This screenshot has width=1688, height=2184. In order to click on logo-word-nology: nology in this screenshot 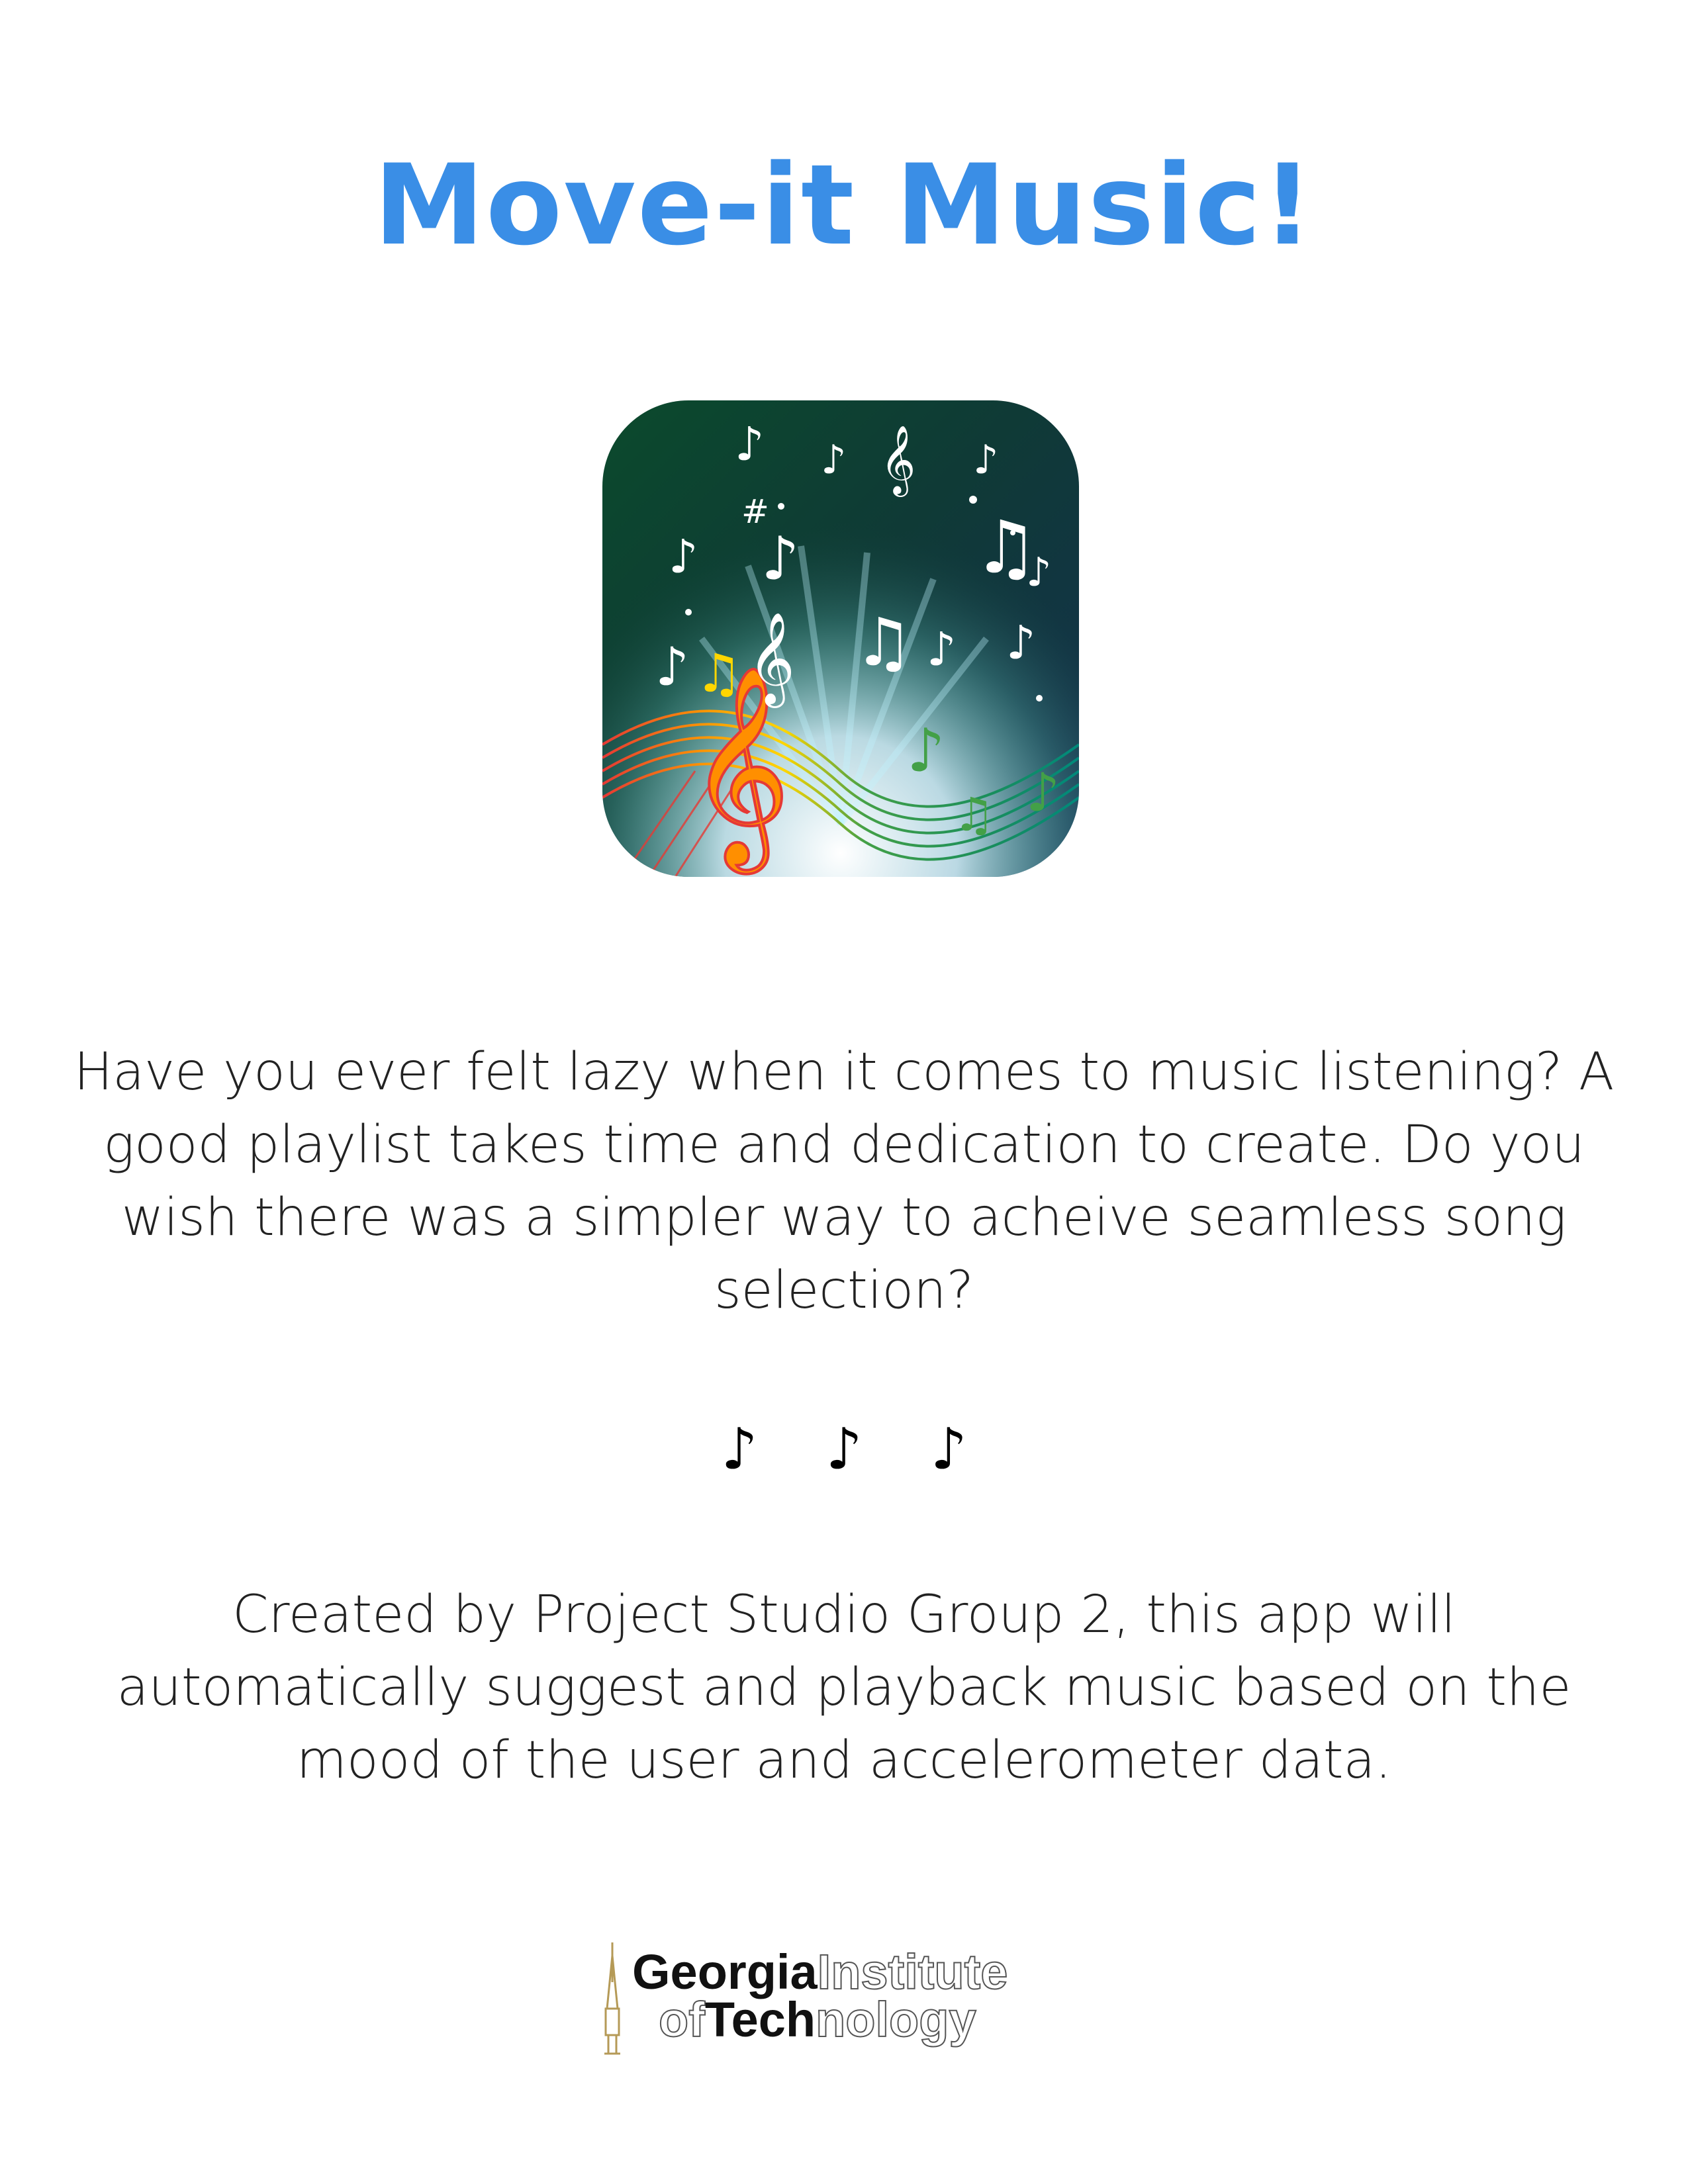, I will do `click(896, 2019)`.